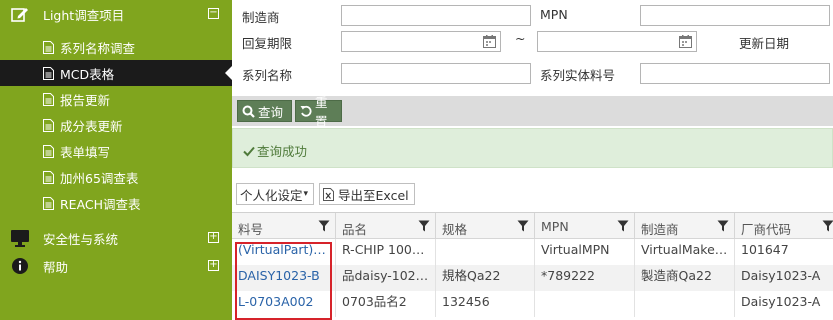 This screenshot has width=833, height=320. I want to click on sidebar-item-label: MCD表格, so click(87, 74).